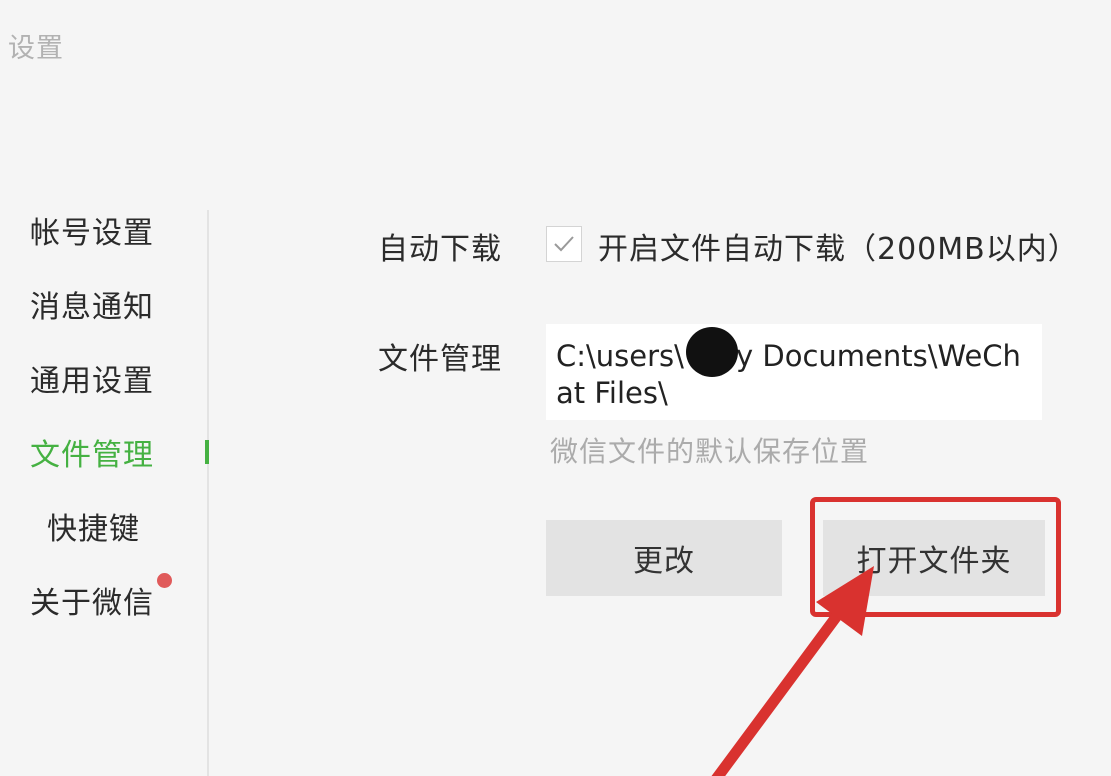 This screenshot has height=776, width=1111. Describe the element at coordinates (712, 352) in the screenshot. I see `redaction-mark` at that location.